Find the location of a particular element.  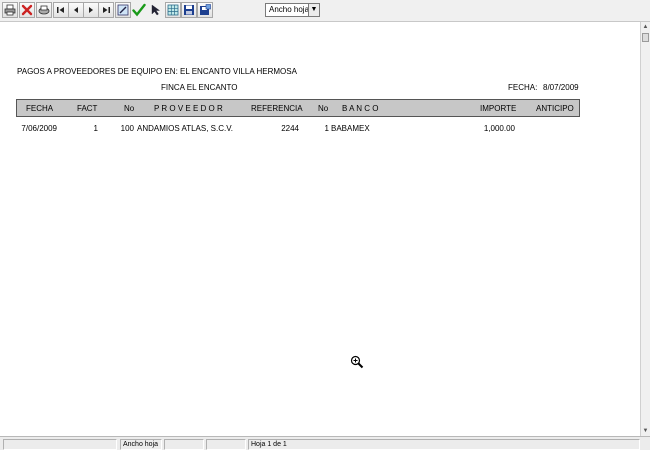

first-page-icon is located at coordinates (61, 10).